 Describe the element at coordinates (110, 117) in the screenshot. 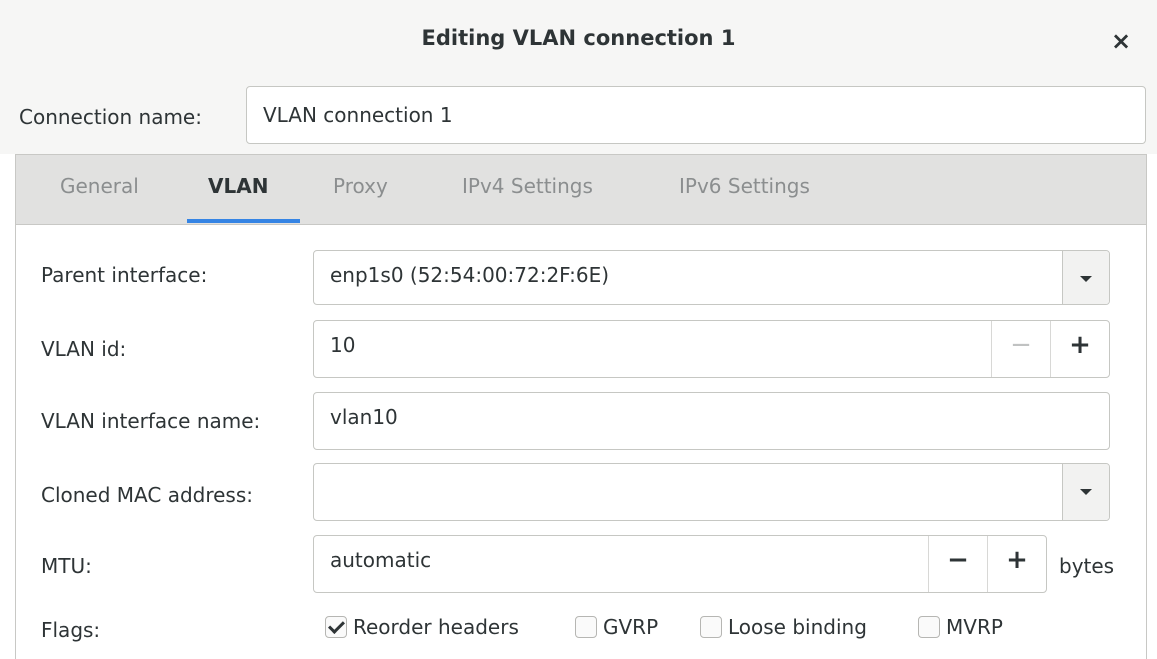

I see `connection-name-label: Connection name:` at that location.